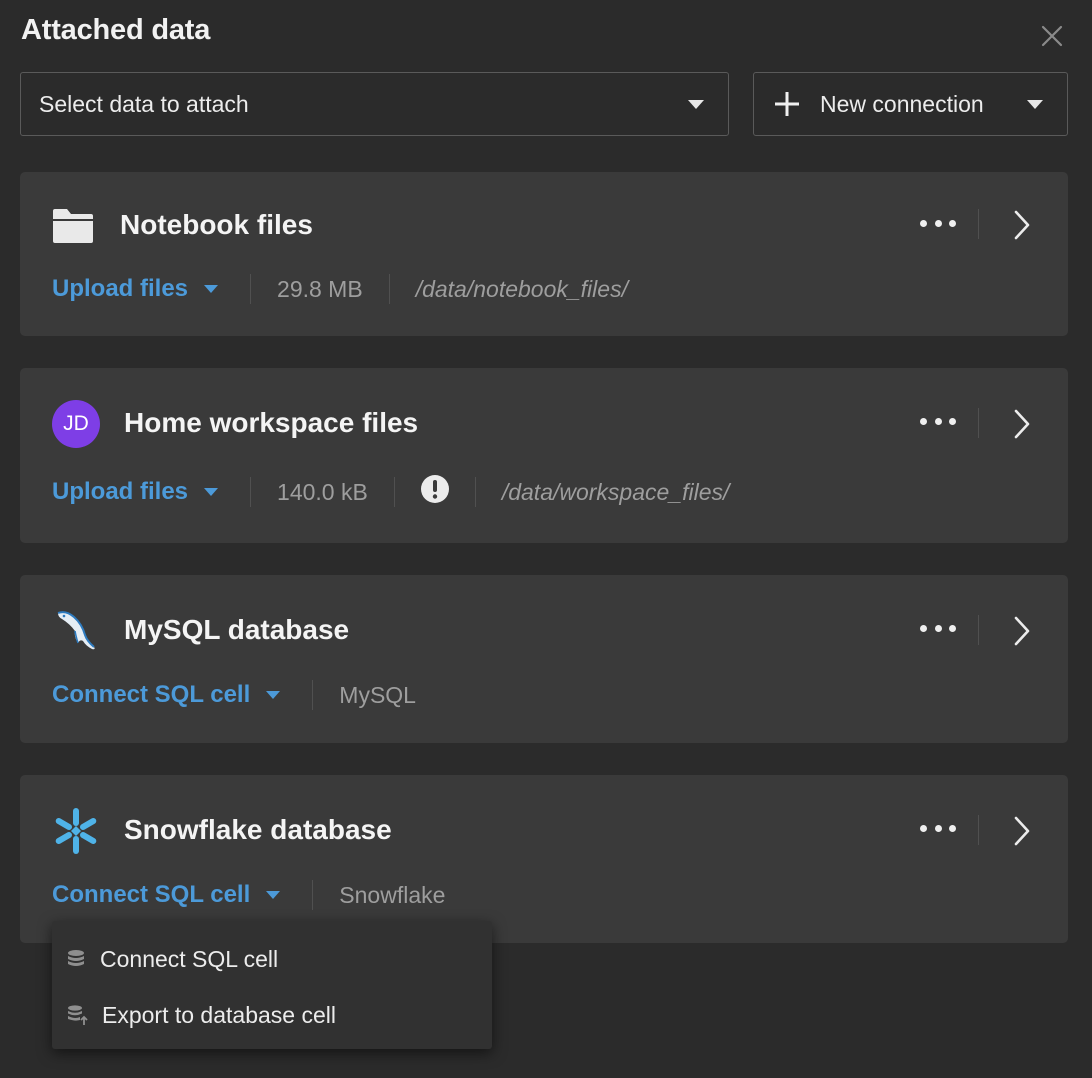 This screenshot has height=1078, width=1092. What do you see at coordinates (73, 226) in the screenshot?
I see `folder-icon` at bounding box center [73, 226].